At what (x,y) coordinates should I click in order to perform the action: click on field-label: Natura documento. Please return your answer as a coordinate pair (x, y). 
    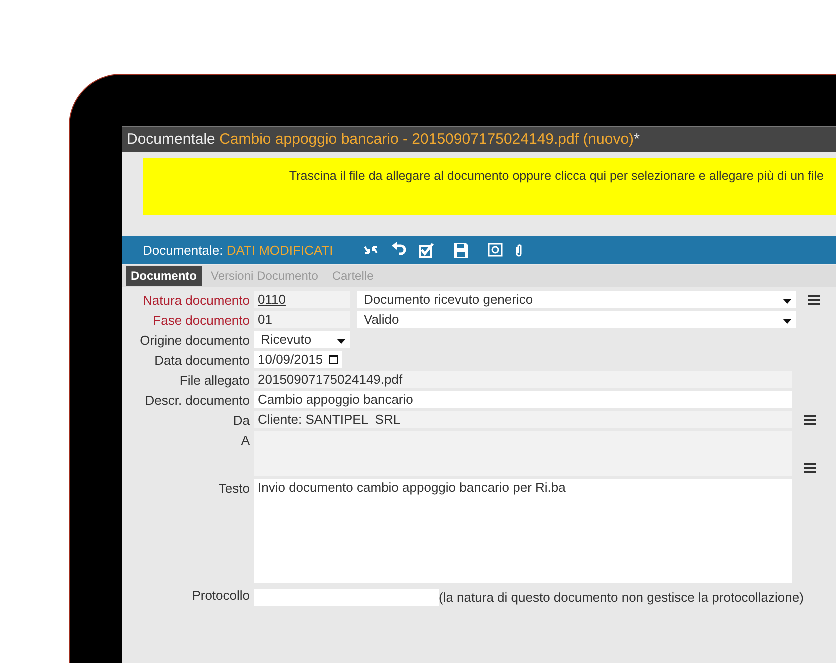
    Looking at the image, I should click on (196, 300).